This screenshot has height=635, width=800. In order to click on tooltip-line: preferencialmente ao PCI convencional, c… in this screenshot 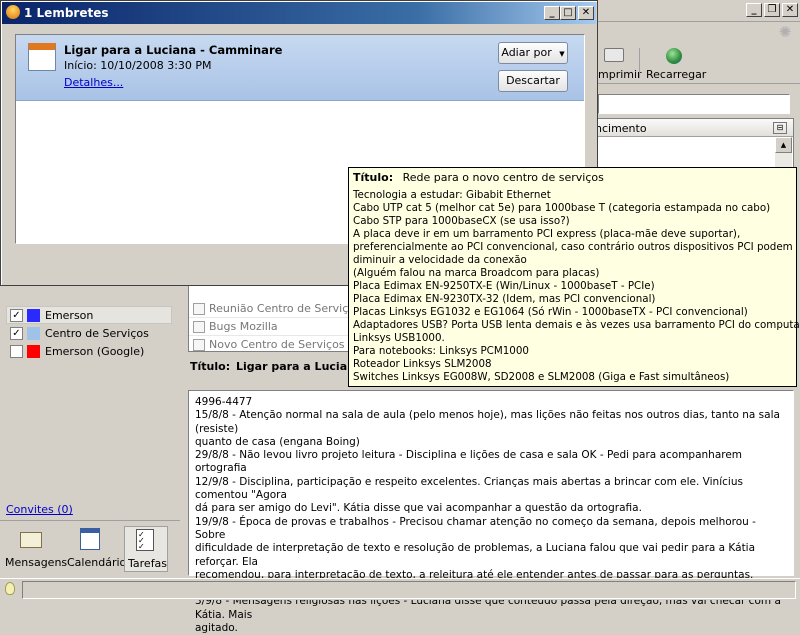, I will do `click(573, 247)`.